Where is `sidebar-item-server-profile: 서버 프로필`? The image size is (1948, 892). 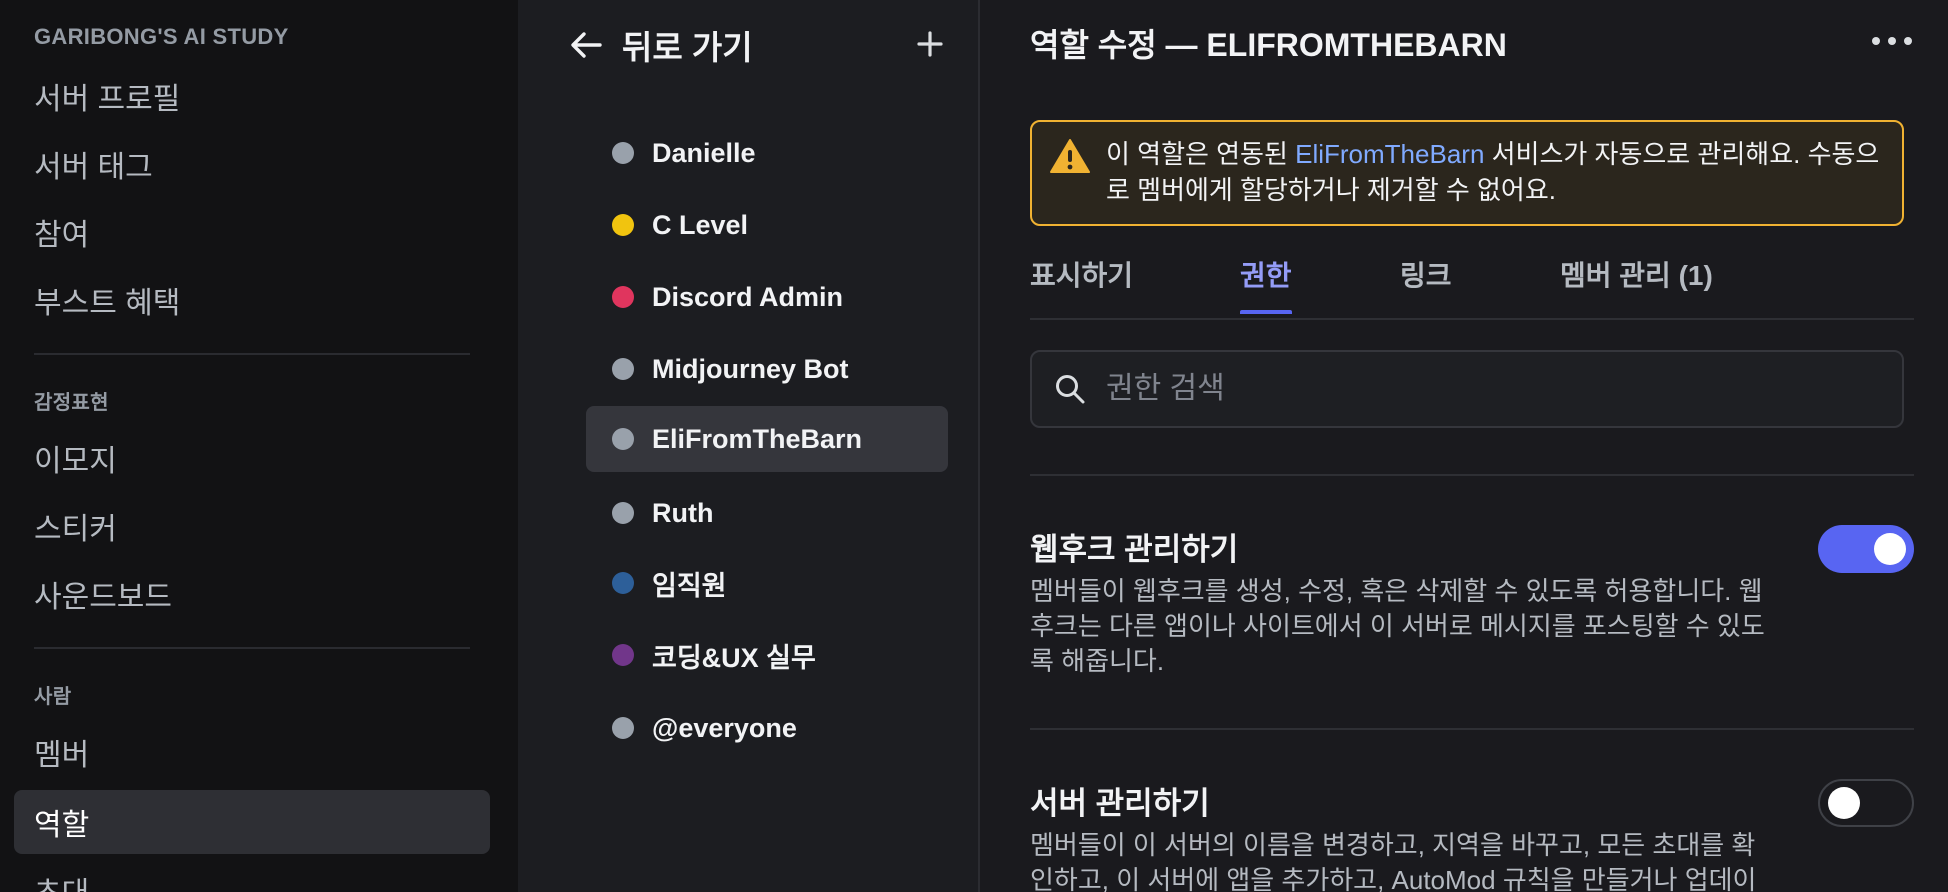 sidebar-item-server-profile: 서버 프로필 is located at coordinates (252, 96).